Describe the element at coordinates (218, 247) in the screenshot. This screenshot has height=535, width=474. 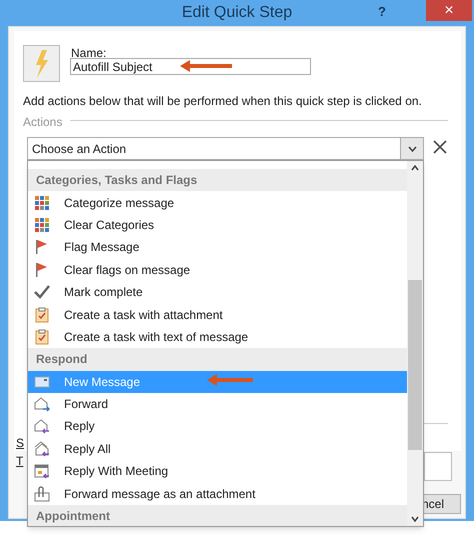
I see `action-item: Flag Message` at that location.